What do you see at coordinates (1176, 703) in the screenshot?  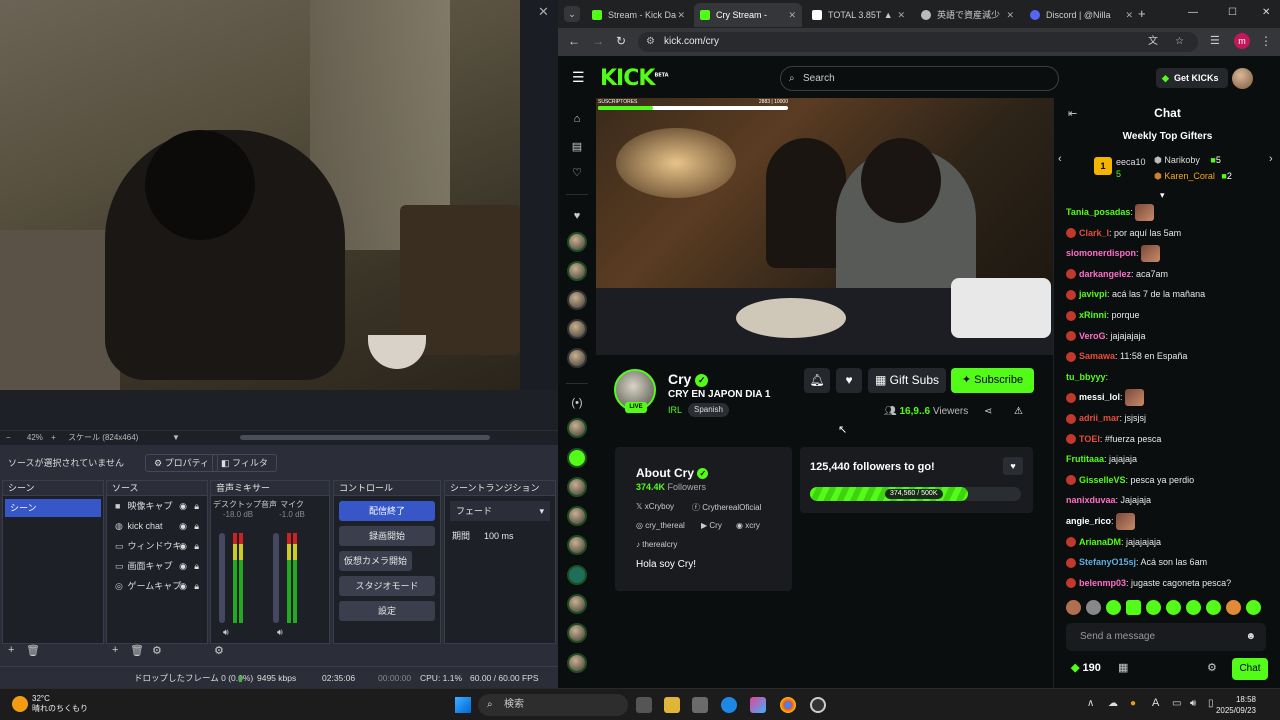 I see `network-icon: ▭` at bounding box center [1176, 703].